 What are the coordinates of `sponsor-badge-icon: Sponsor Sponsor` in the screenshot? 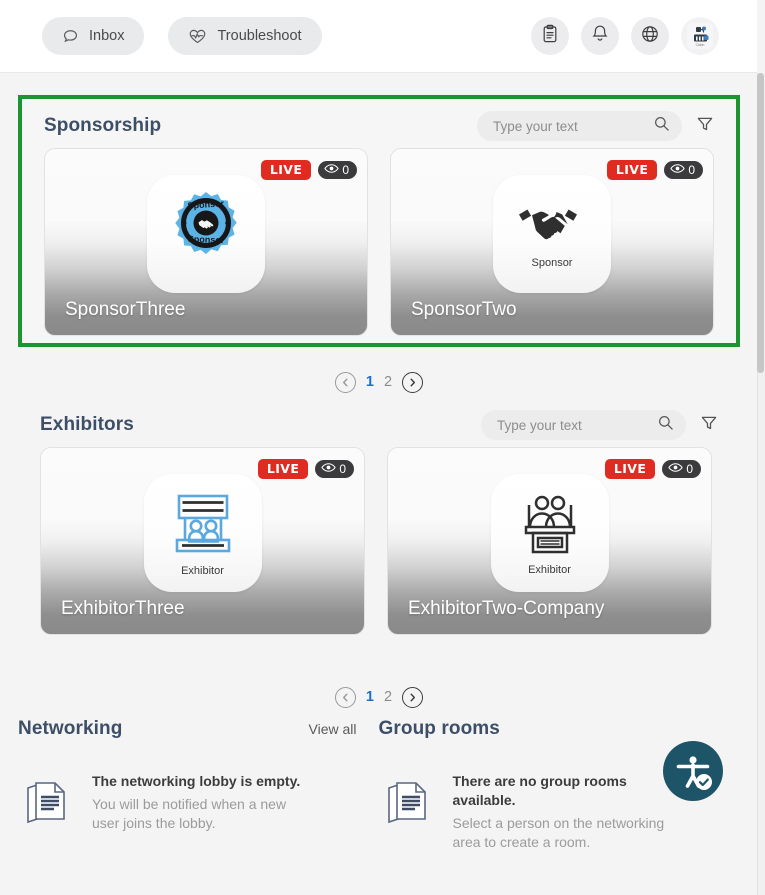 It's located at (206, 233).